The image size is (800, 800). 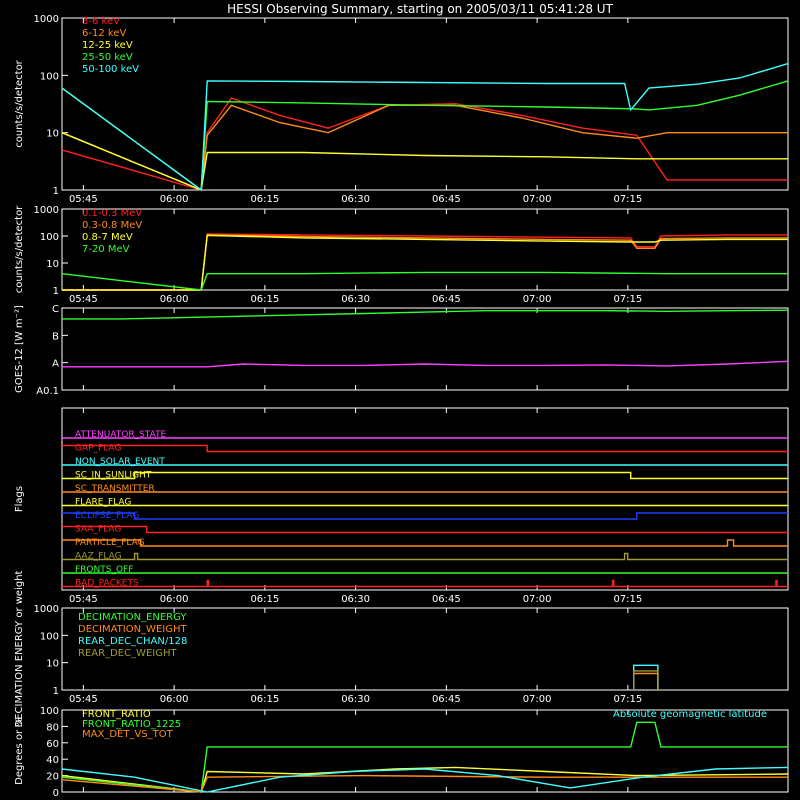 What do you see at coordinates (19, 249) in the screenshot?
I see `highE-ylabel: counts/s/detector` at bounding box center [19, 249].